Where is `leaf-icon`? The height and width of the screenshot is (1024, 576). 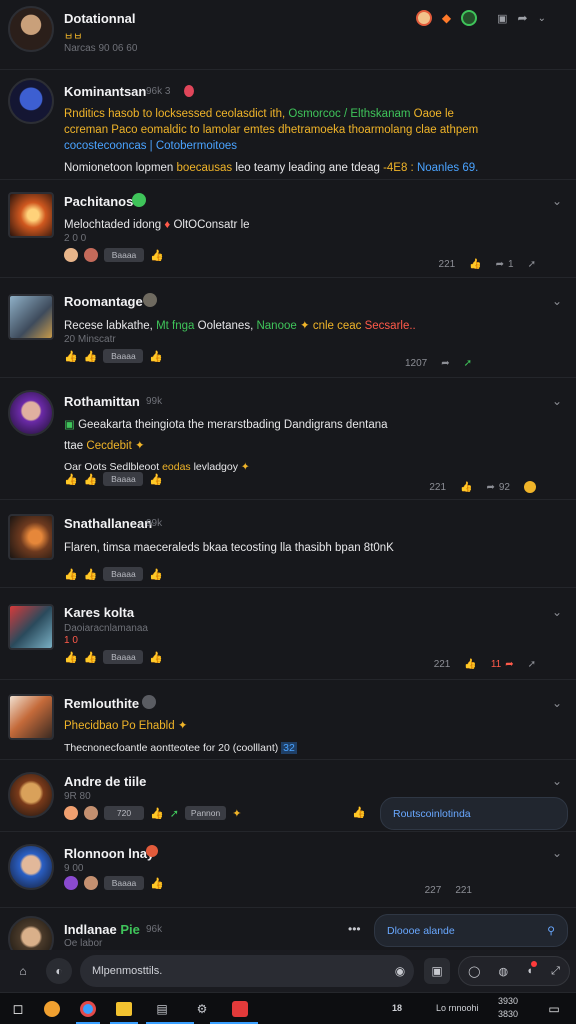 leaf-icon is located at coordinates (469, 18).